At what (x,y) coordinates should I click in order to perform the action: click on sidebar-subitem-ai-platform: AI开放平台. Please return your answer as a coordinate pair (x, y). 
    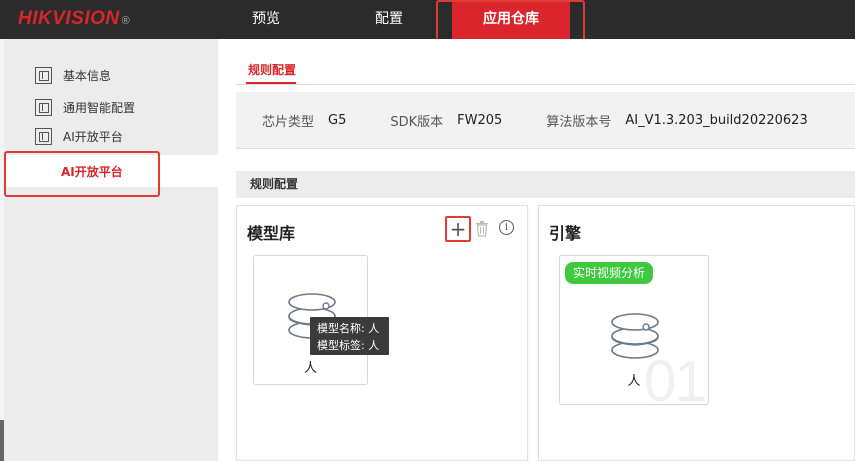
    Looking at the image, I should click on (111, 171).